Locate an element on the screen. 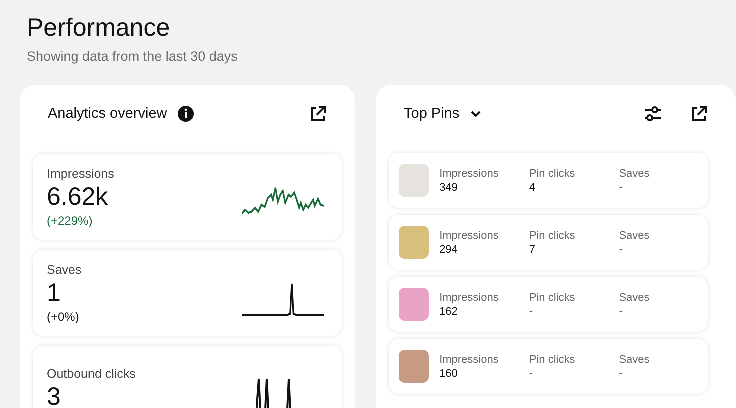  metric-card: Impressions 6.62k (+229%) is located at coordinates (187, 197).